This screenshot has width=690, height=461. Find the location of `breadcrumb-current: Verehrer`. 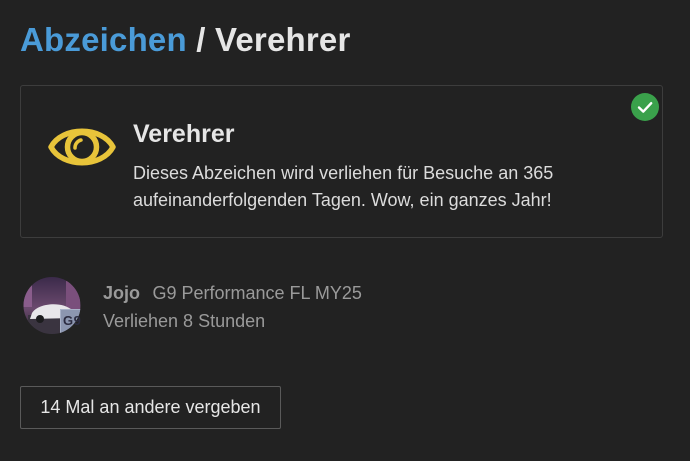

breadcrumb-current: Verehrer is located at coordinates (282, 39).